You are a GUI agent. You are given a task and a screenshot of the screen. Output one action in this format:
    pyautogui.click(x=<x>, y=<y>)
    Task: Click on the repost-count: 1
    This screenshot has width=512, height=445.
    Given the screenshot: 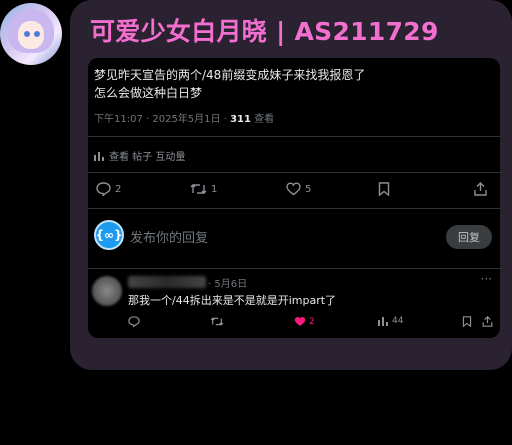 What is the action you would take?
    pyautogui.click(x=214, y=189)
    